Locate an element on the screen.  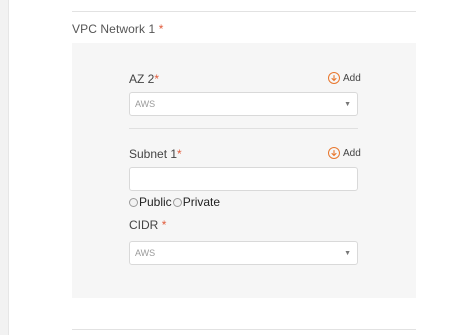
radio-public-label: Public is located at coordinates (155, 202).